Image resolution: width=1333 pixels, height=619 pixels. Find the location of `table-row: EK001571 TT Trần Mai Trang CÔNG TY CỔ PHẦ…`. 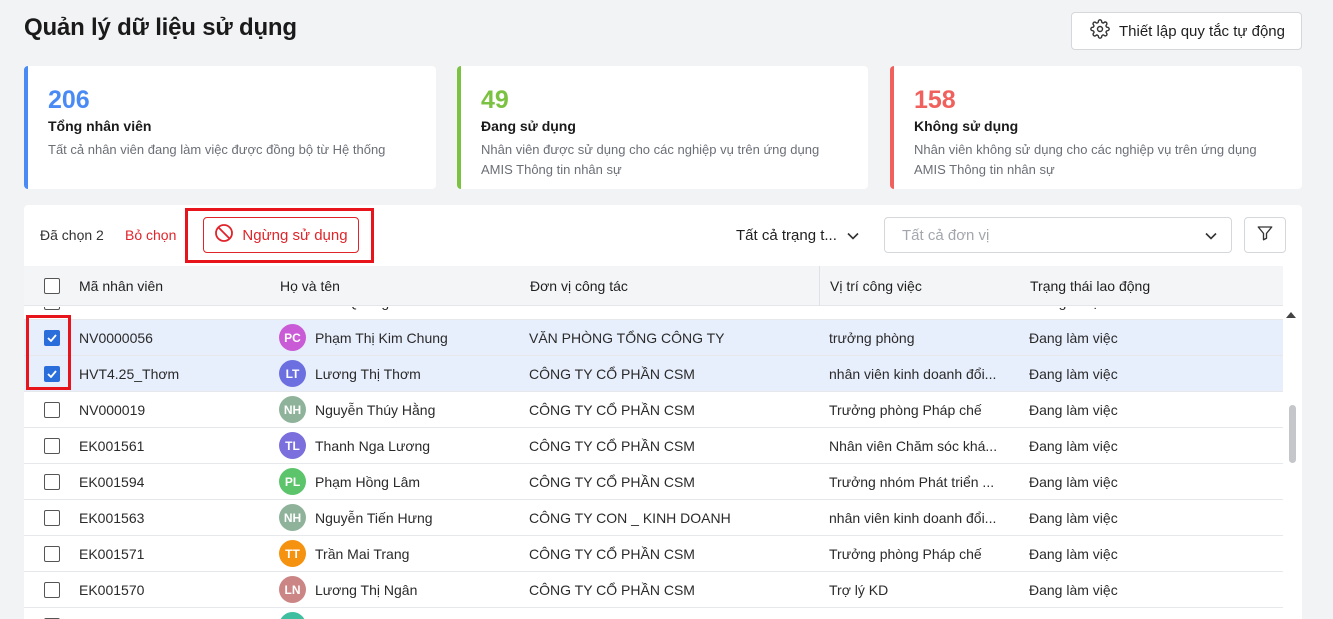

table-row: EK001571 TT Trần Mai Trang CÔNG TY CỔ PHẦ… is located at coordinates (653, 554).